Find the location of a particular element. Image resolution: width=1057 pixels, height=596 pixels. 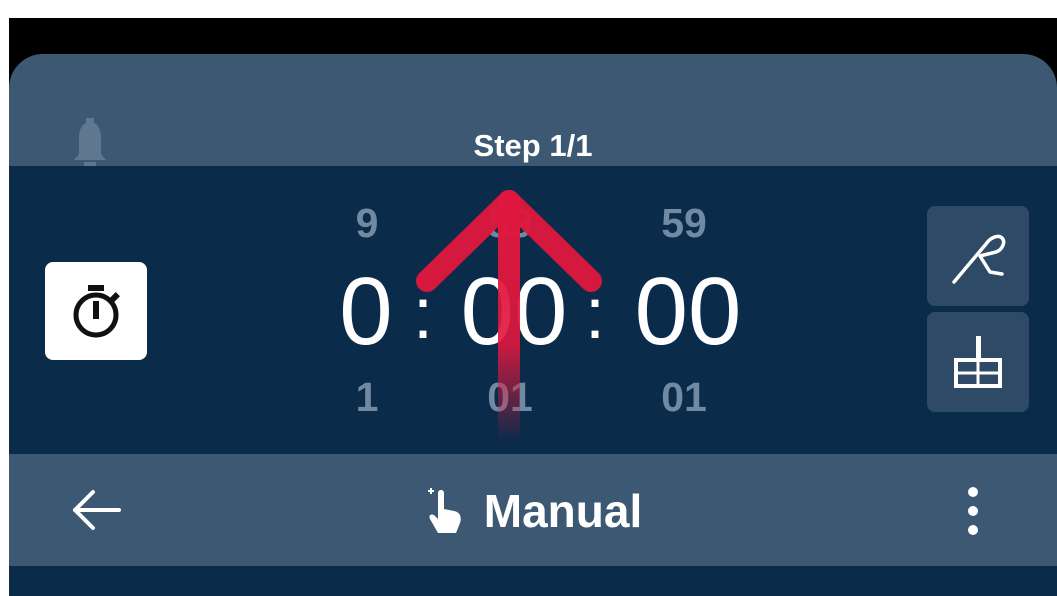

hours-next-value: 1 is located at coordinates (367, 397).